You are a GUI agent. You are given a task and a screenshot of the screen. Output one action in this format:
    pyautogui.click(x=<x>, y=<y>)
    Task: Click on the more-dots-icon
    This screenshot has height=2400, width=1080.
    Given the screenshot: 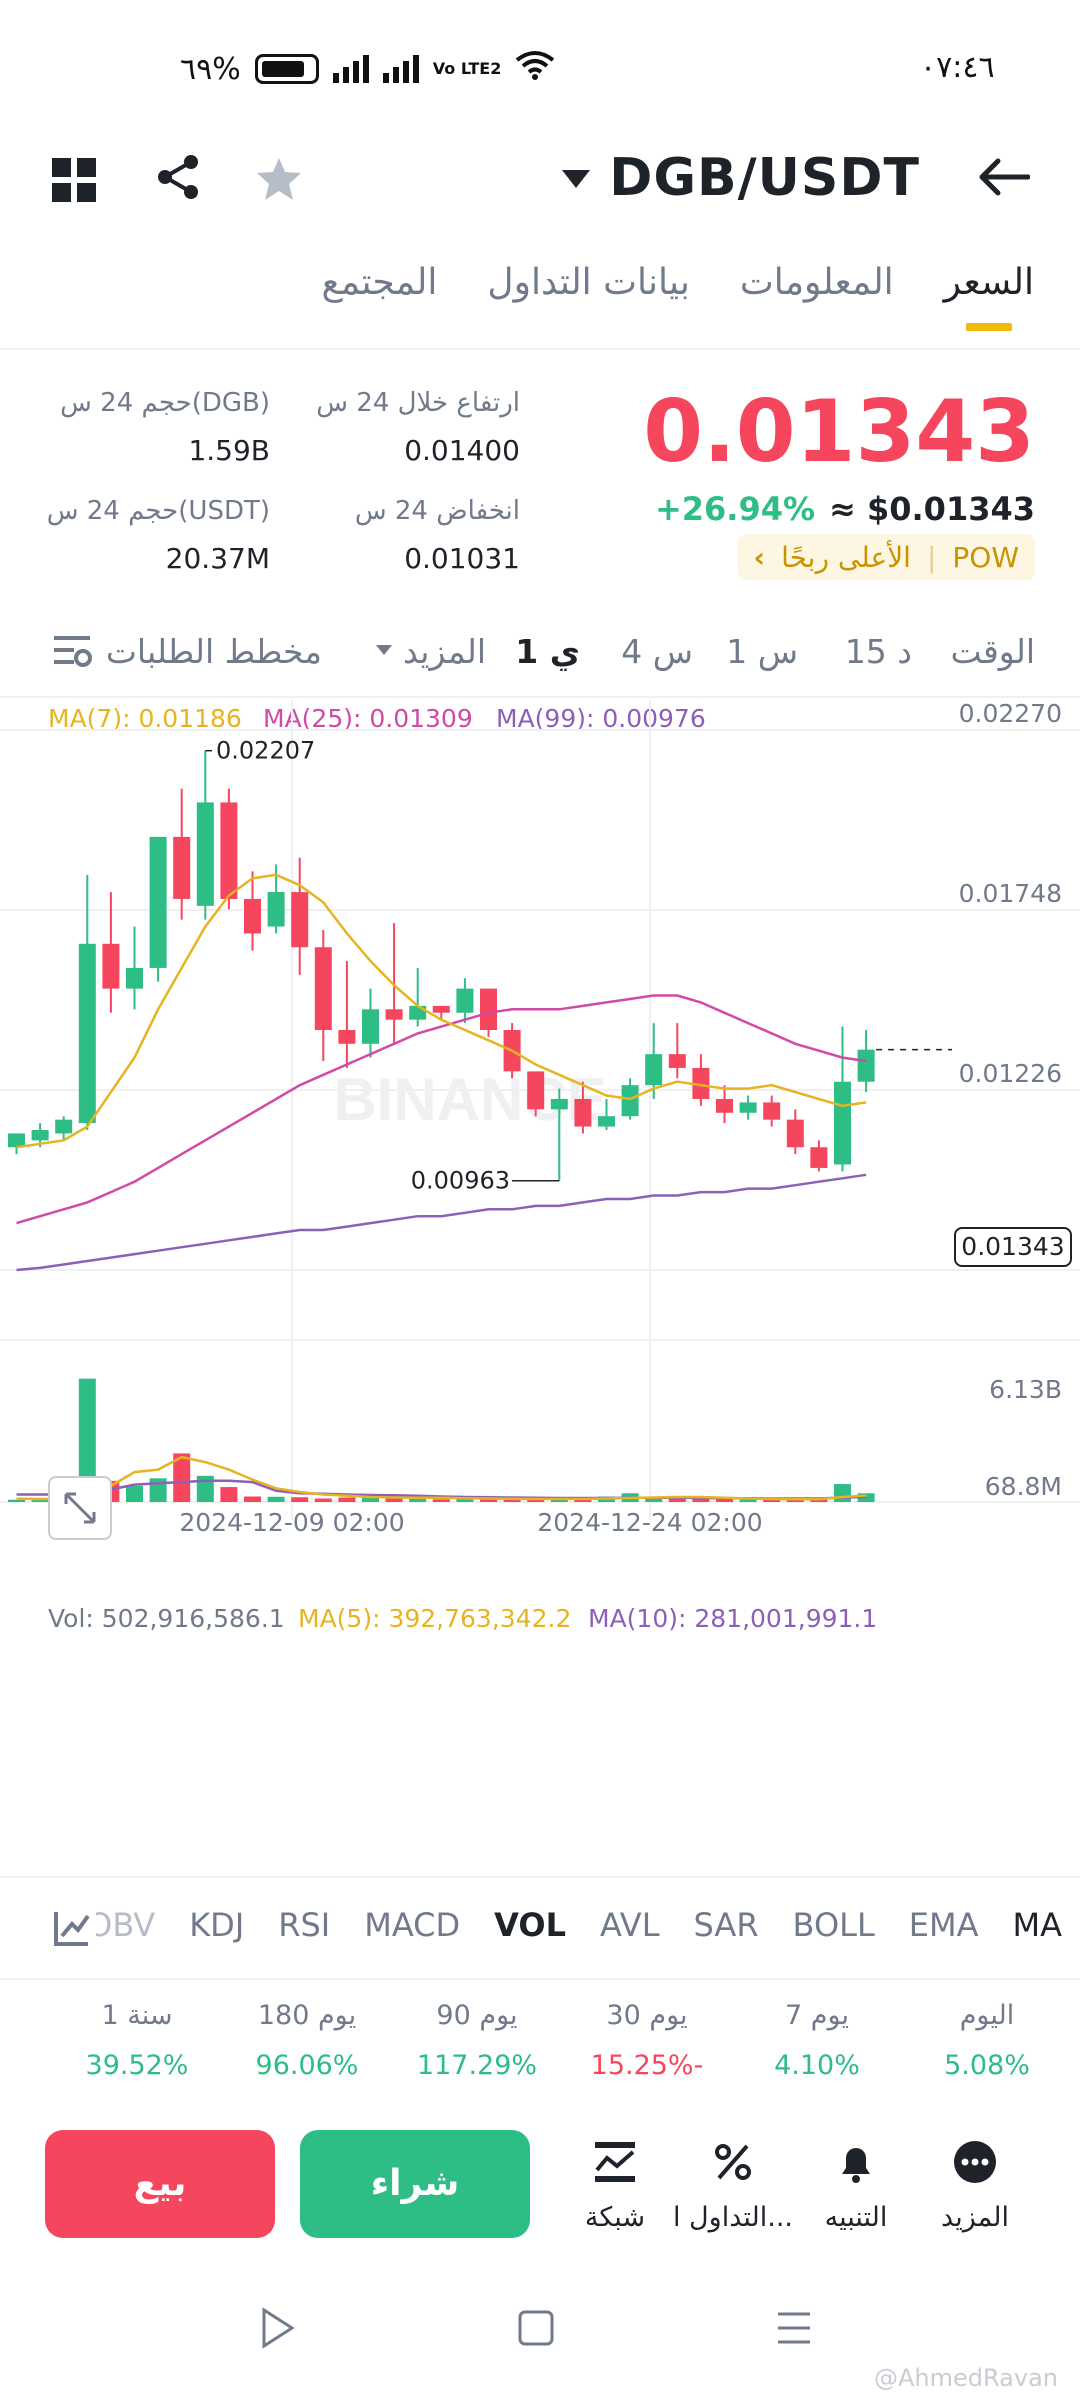 What is the action you would take?
    pyautogui.click(x=975, y=2165)
    